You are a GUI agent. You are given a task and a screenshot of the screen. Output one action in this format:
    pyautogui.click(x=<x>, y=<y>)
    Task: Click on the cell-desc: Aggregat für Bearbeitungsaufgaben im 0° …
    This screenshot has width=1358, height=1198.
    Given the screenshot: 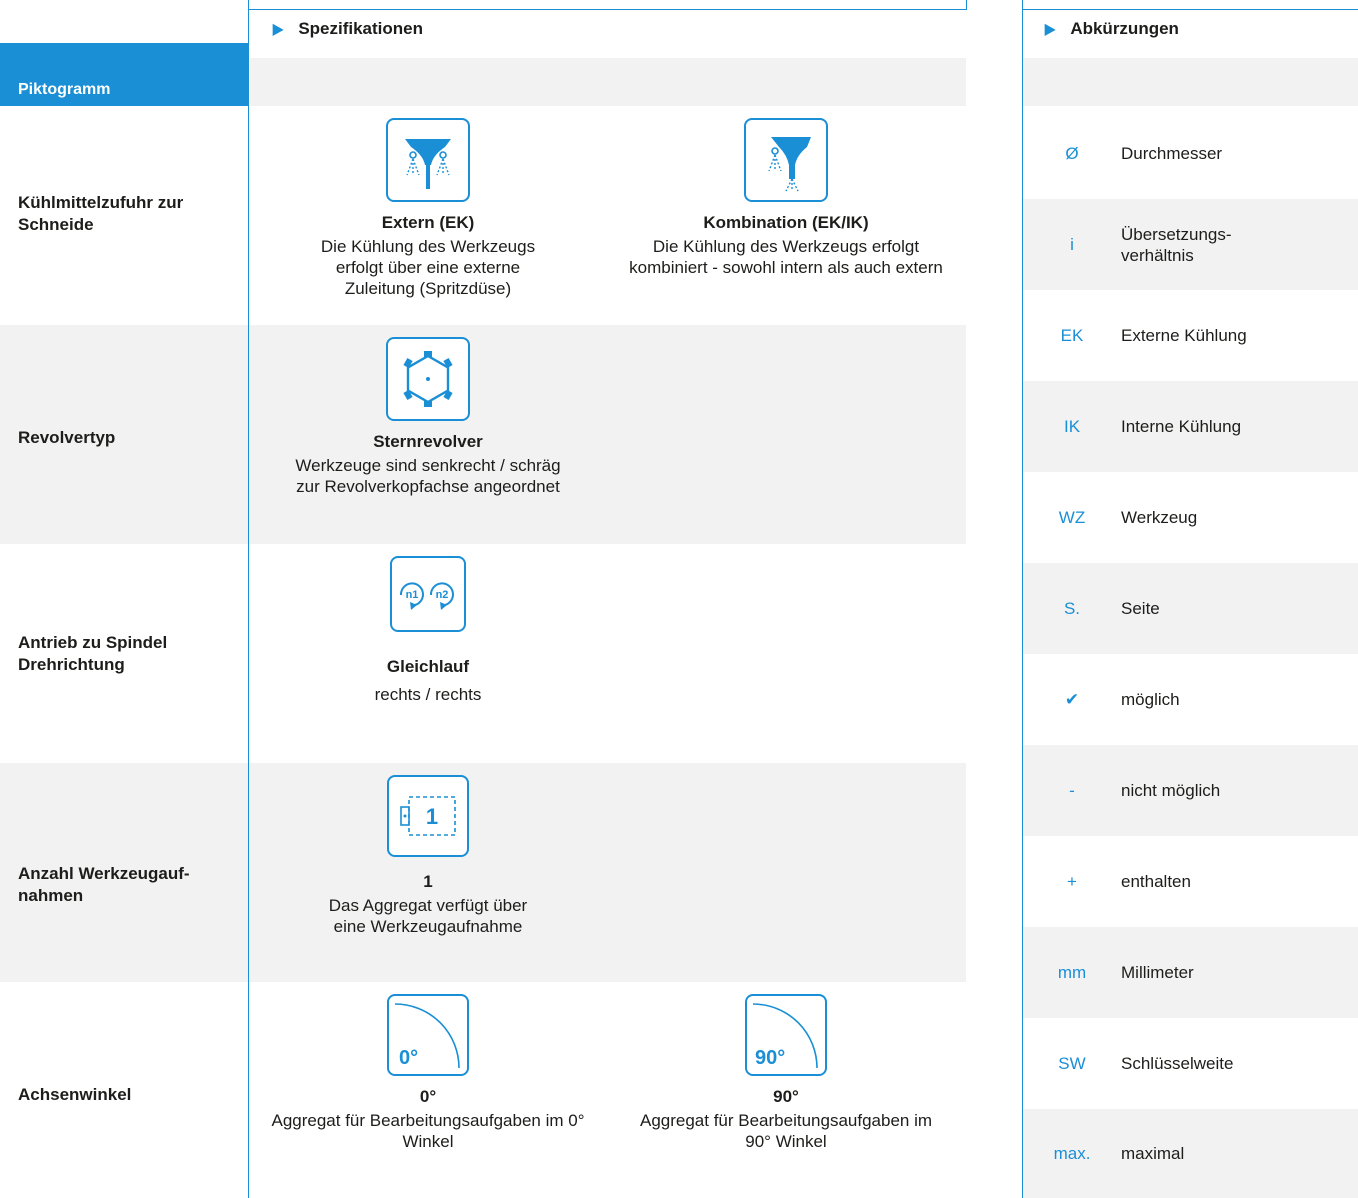 What is the action you would take?
    pyautogui.click(x=428, y=1131)
    